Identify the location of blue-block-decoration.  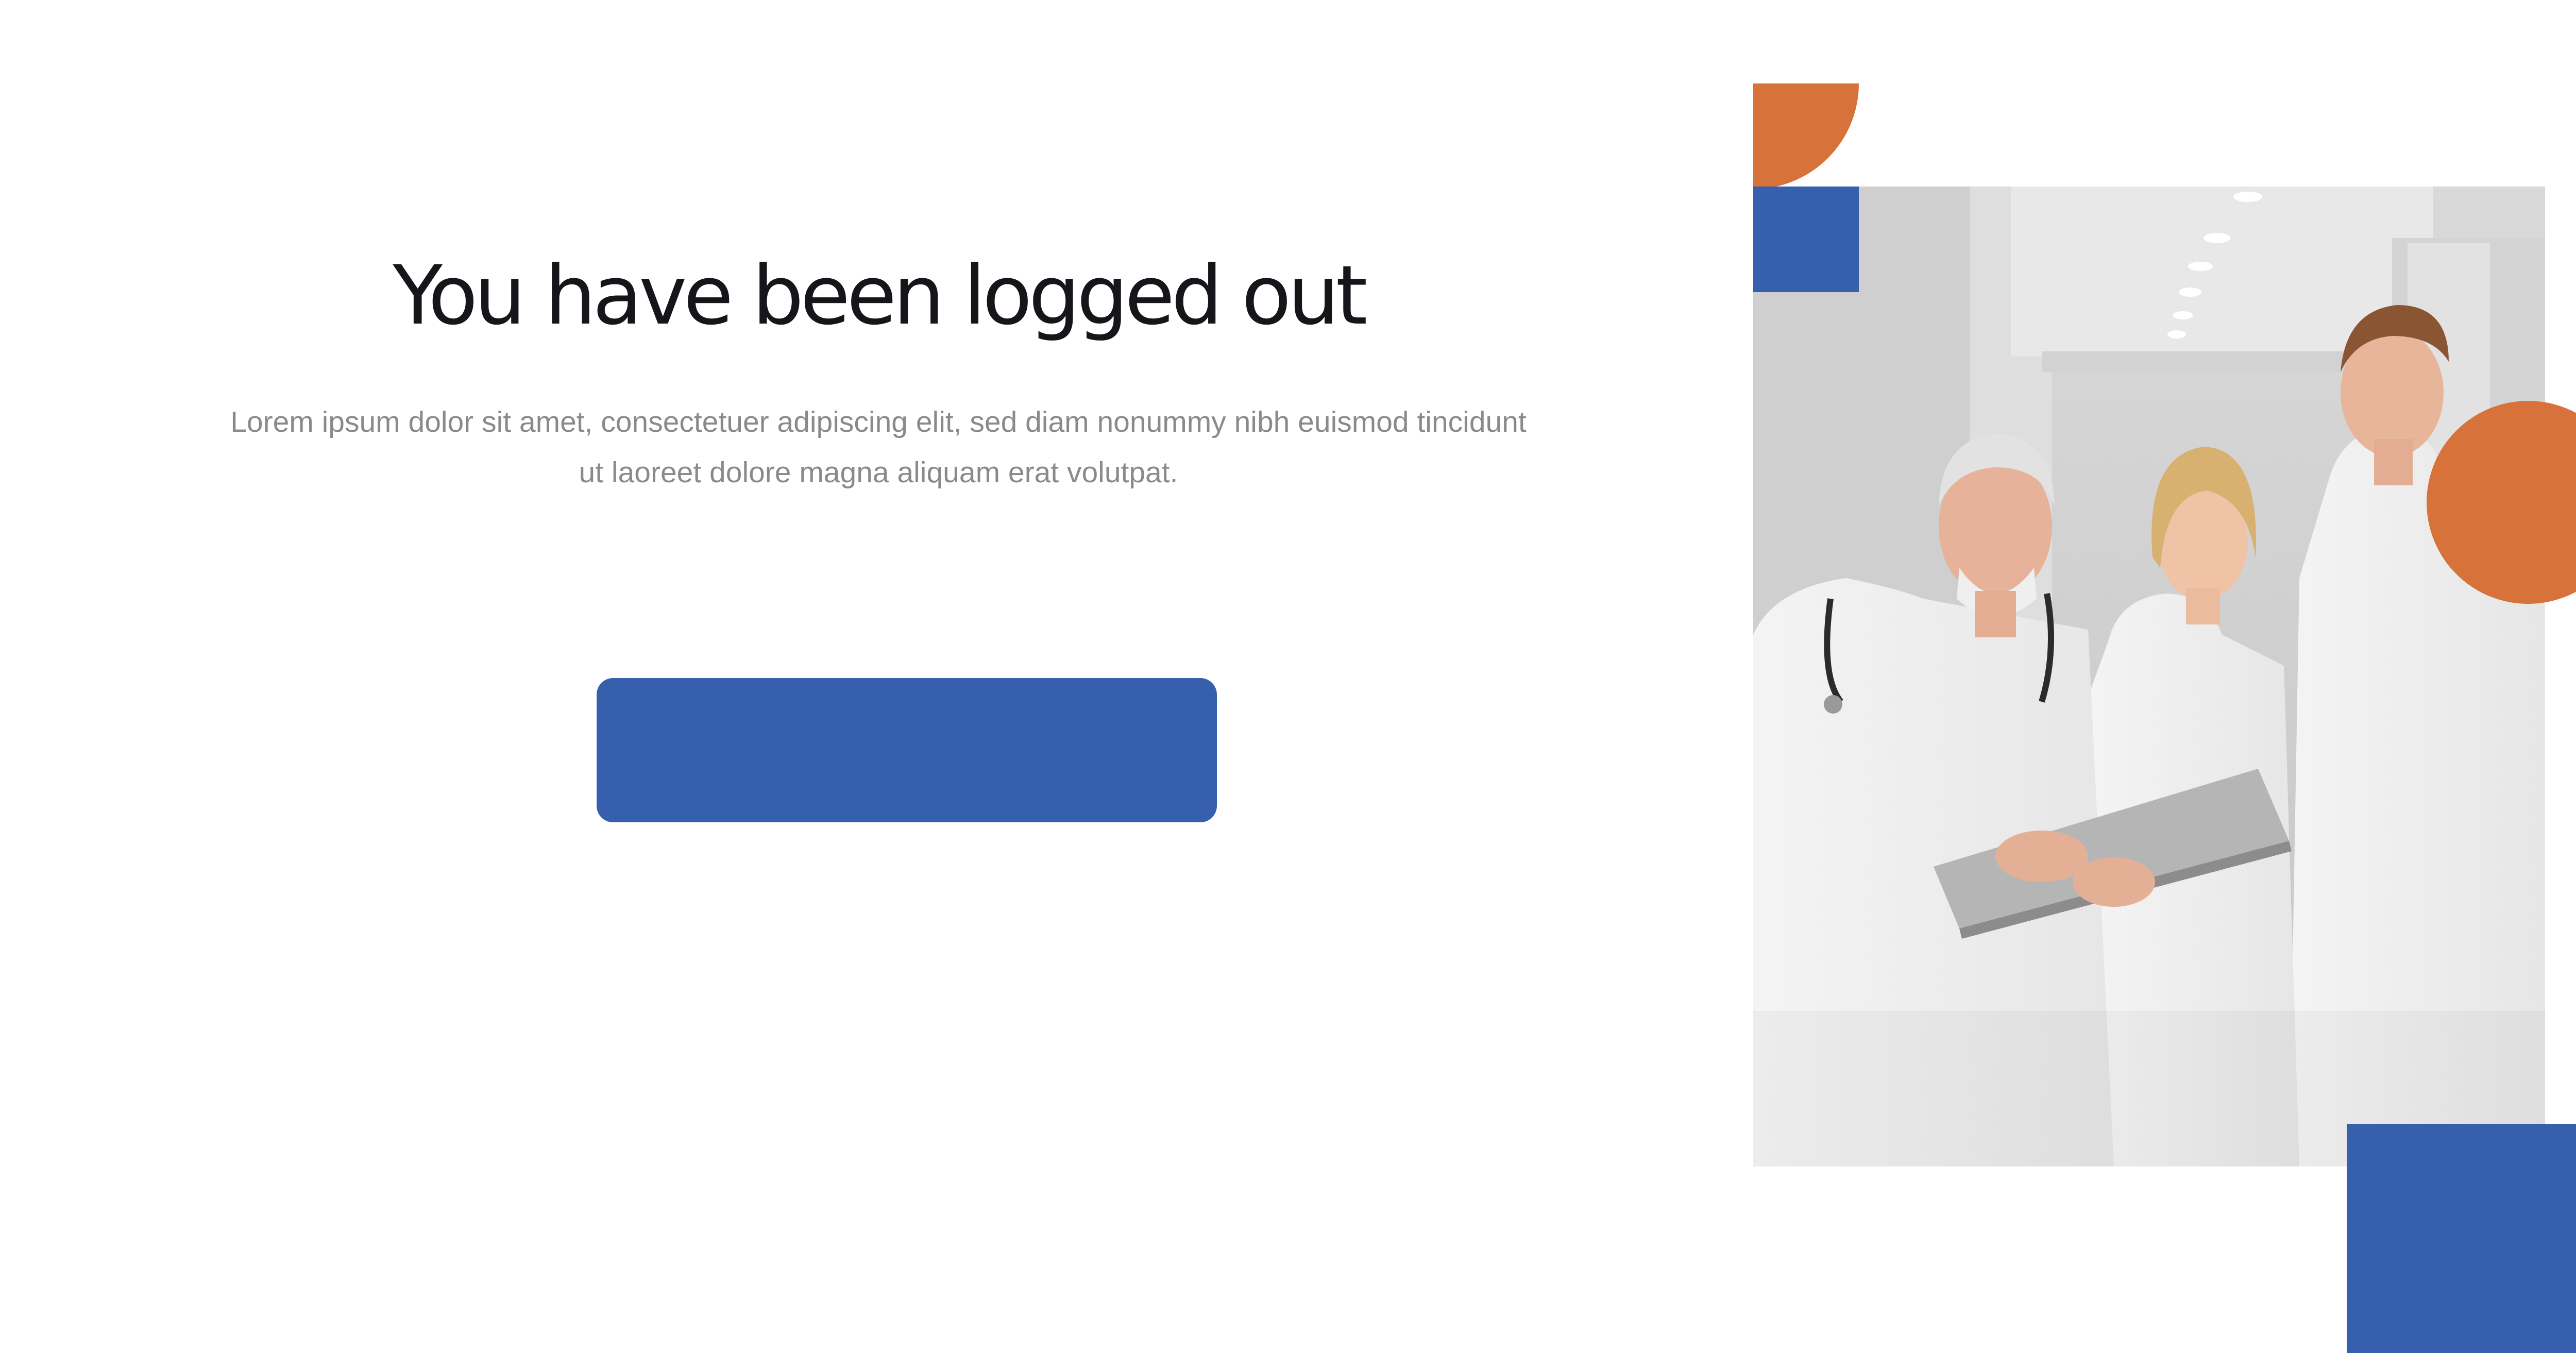
(2461, 1238).